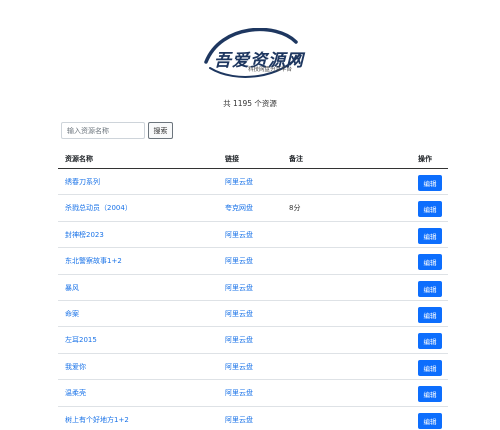 The image size is (500, 430). Describe the element at coordinates (72, 314) in the screenshot. I see `resource-name-link: 命案` at that location.